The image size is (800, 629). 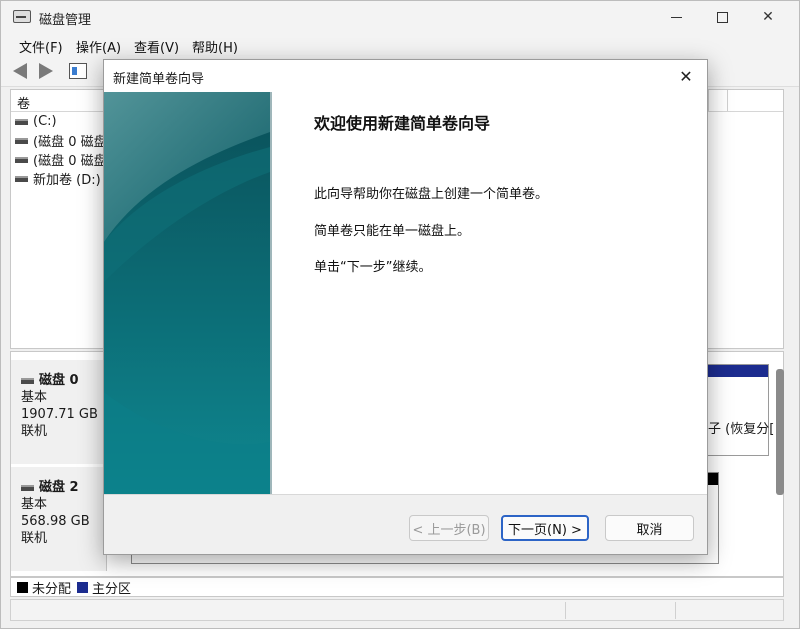 I want to click on maximize-icon, so click(x=722, y=17).